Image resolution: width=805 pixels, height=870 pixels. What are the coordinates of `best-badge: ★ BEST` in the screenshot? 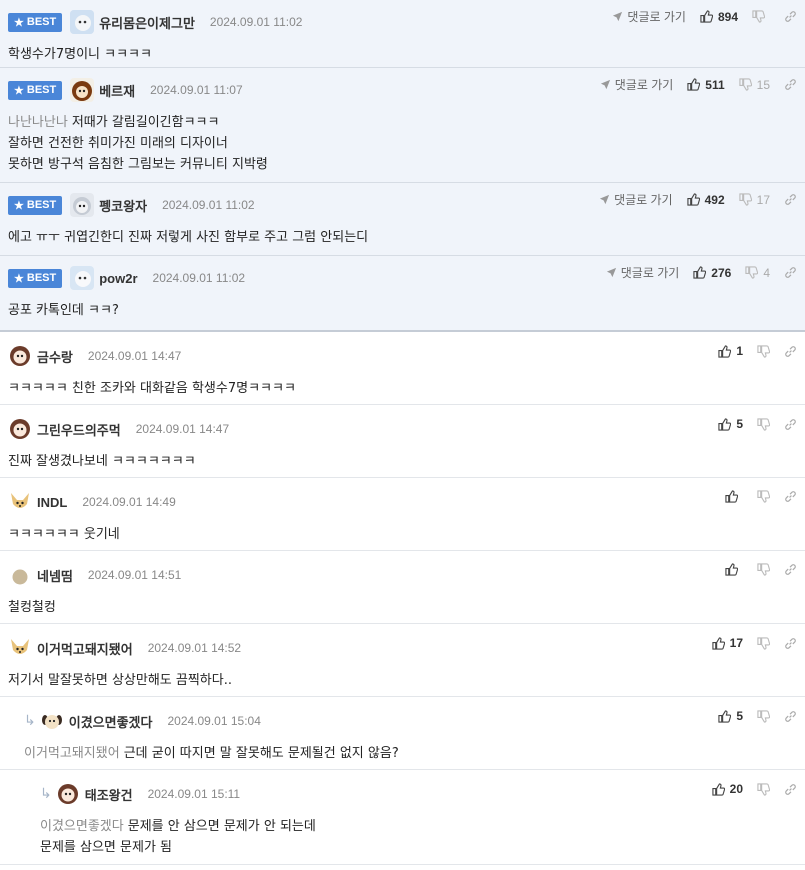 It's located at (35, 22).